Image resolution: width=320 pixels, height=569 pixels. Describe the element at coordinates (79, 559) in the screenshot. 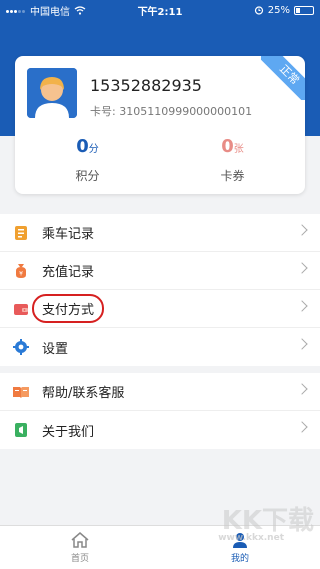

I see `tab-label-home: 首页` at that location.